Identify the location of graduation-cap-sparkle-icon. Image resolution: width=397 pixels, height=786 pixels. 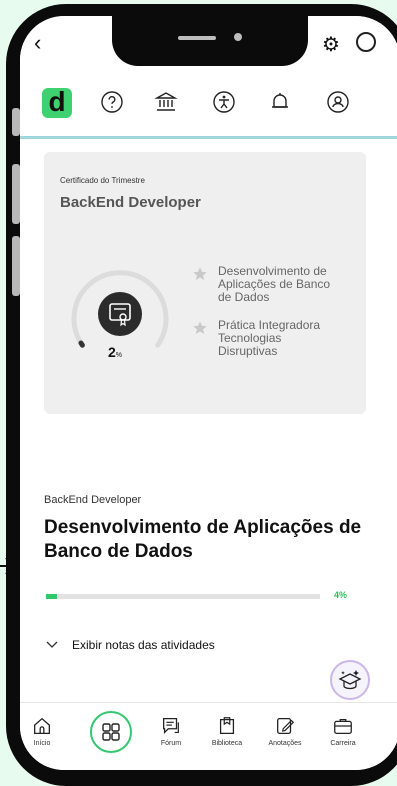
(350, 680).